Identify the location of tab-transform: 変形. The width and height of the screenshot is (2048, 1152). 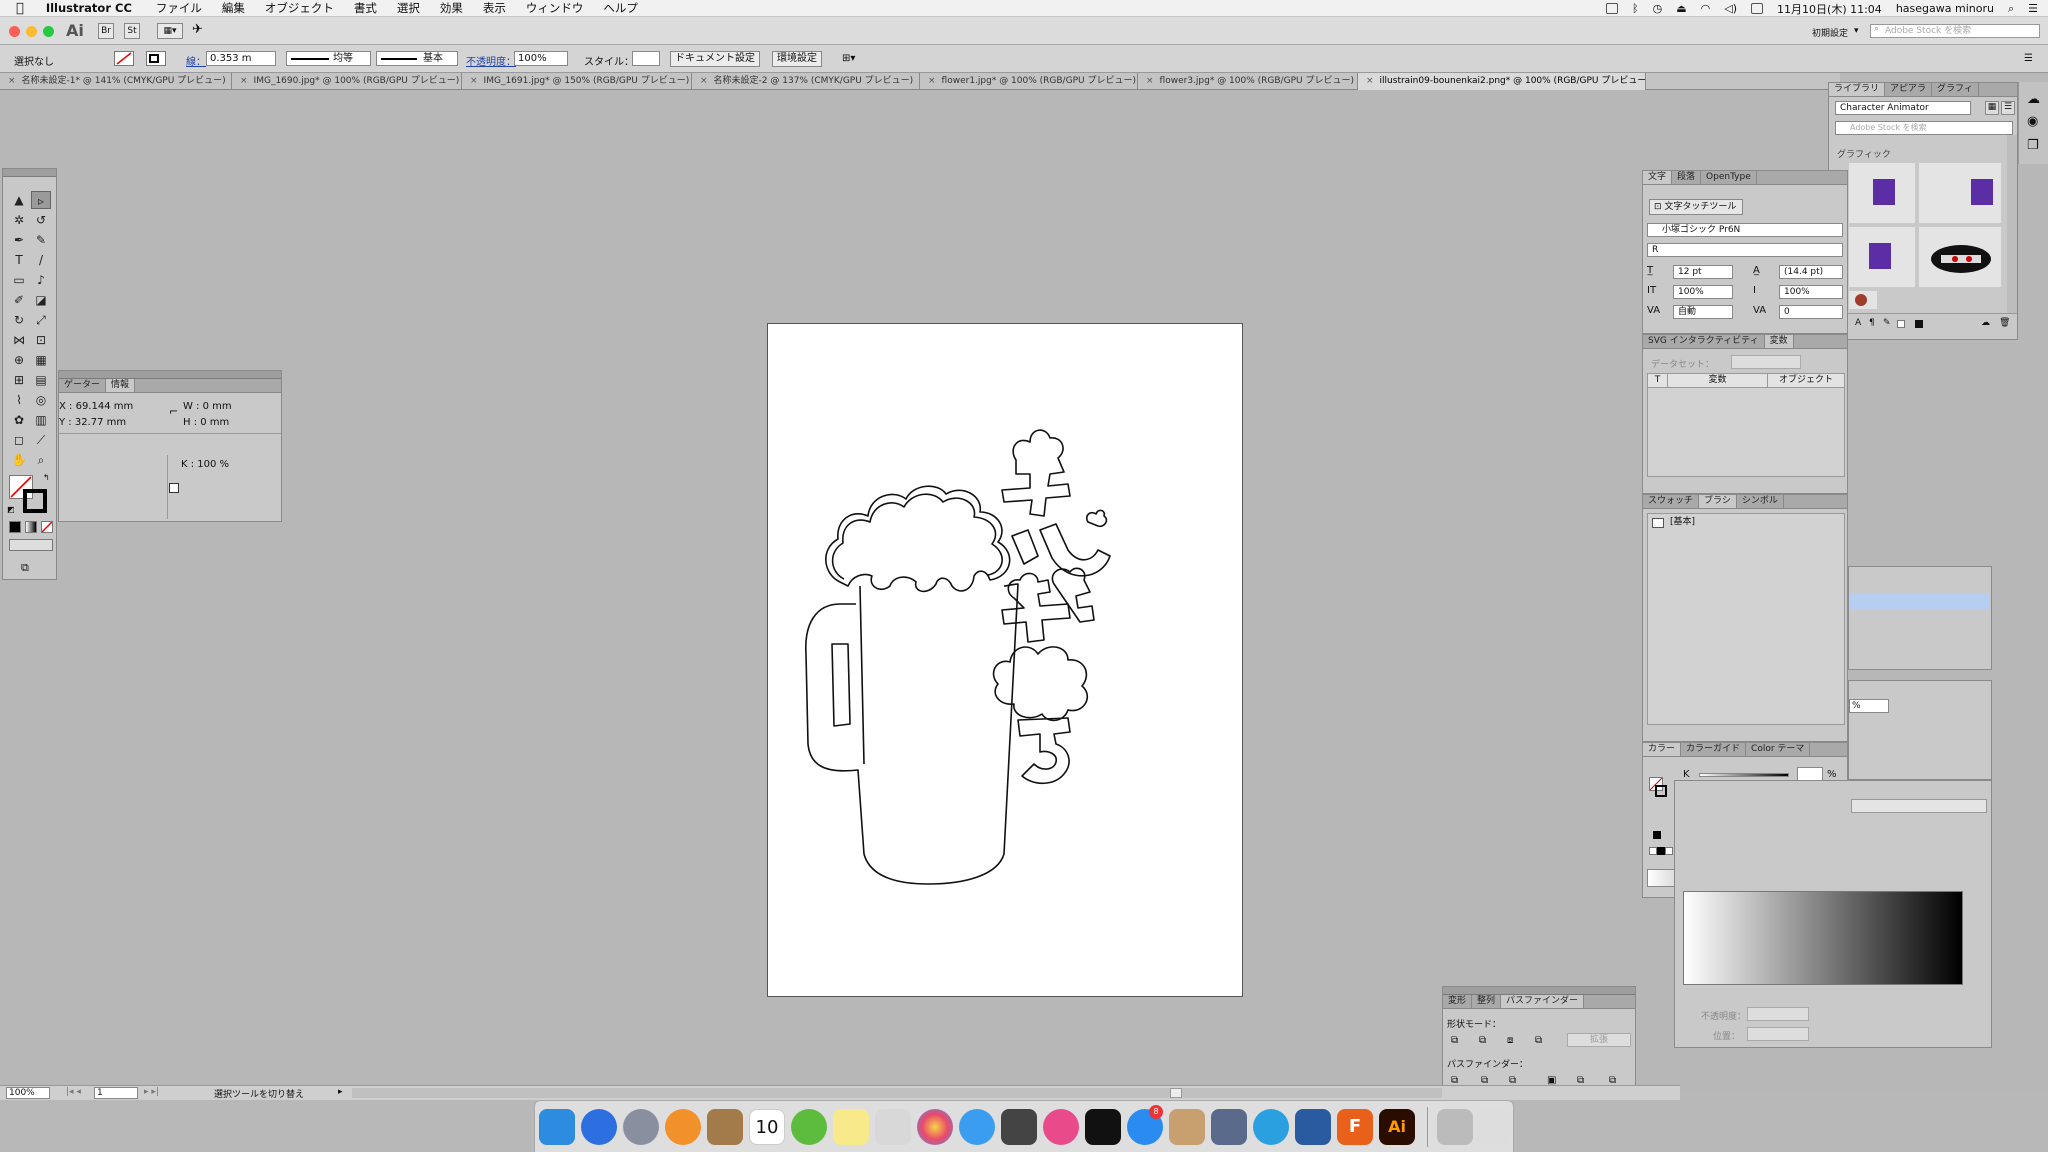
(1458, 1001).